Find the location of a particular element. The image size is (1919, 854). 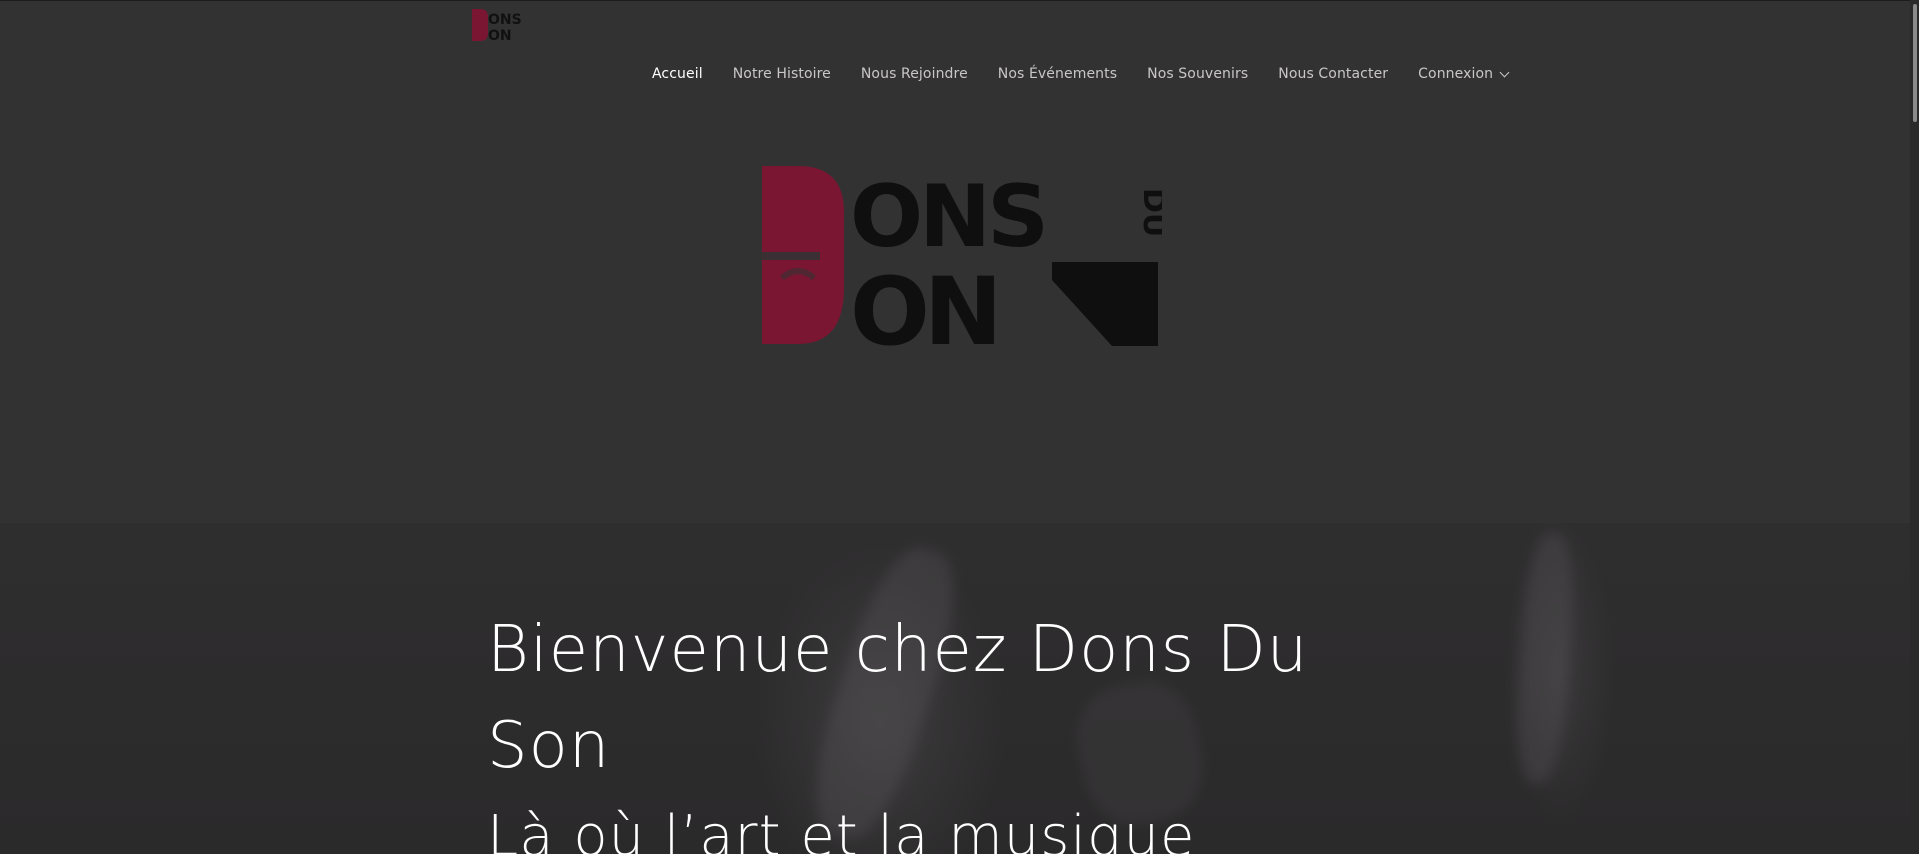

hero-texture is located at coordinates (1545, 658).